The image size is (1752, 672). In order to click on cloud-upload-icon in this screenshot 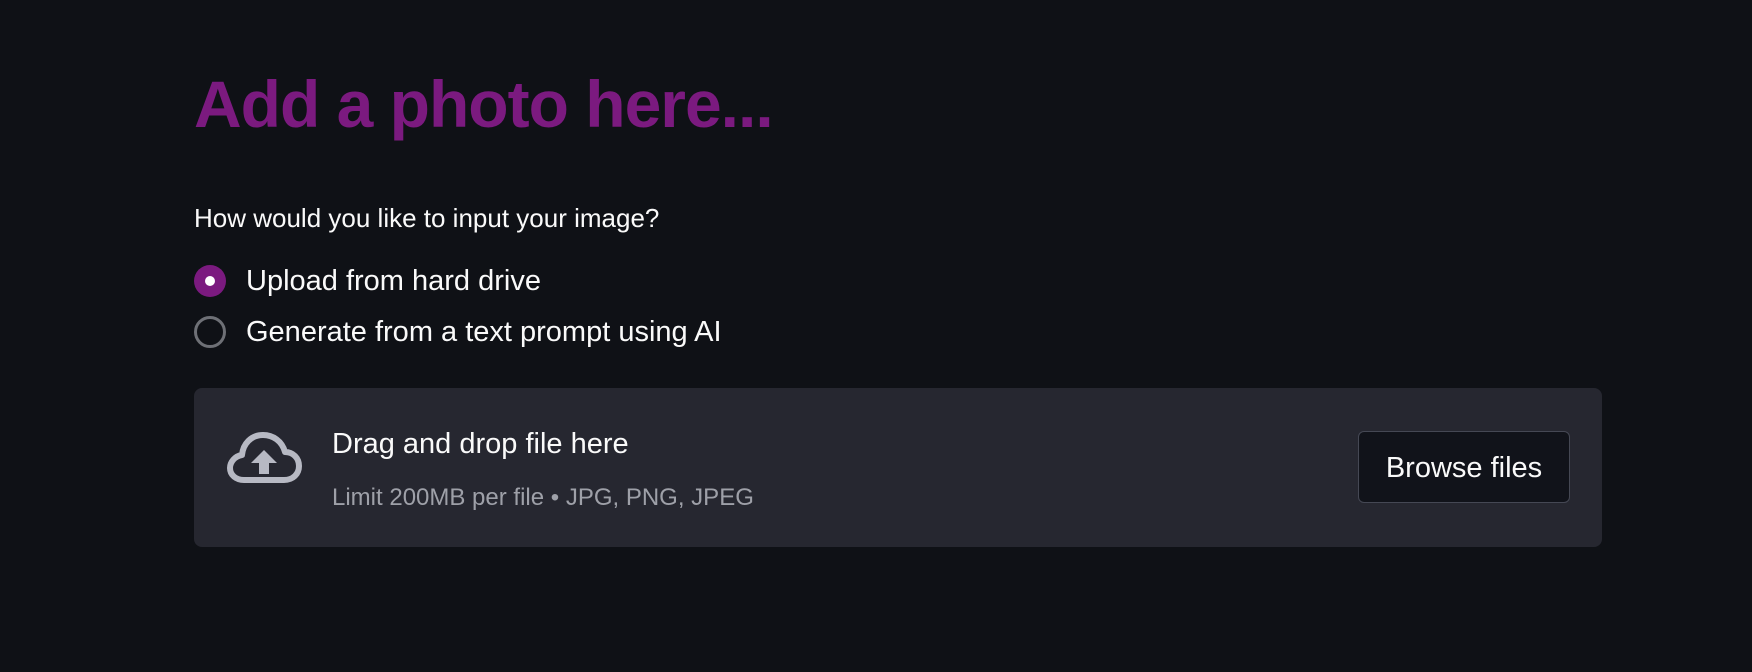, I will do `click(264, 457)`.